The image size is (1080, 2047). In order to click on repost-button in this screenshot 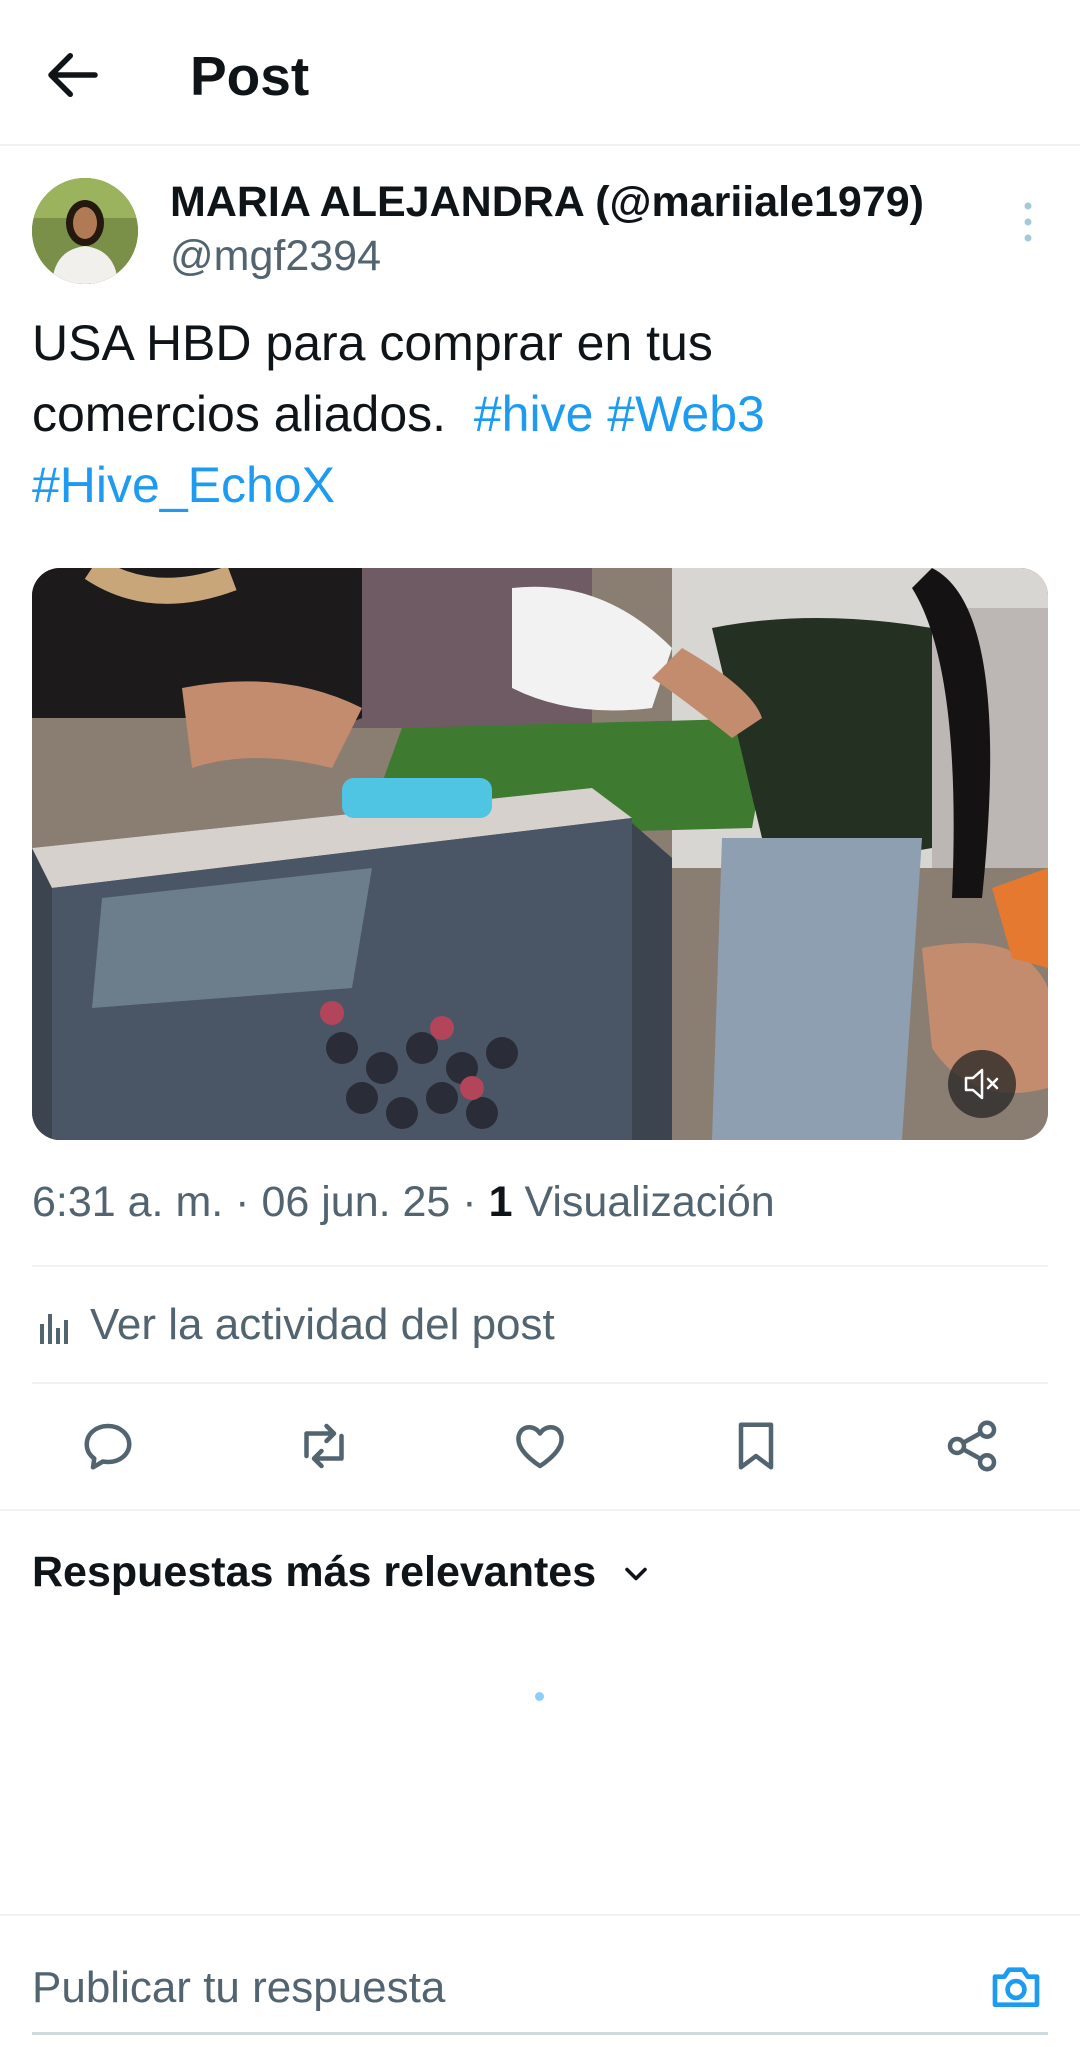, I will do `click(324, 1446)`.